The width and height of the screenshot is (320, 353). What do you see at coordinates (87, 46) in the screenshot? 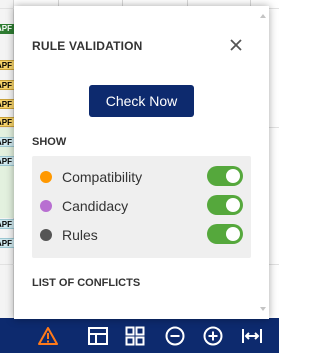
I see `popover-title: RULE VALIDATION` at bounding box center [87, 46].